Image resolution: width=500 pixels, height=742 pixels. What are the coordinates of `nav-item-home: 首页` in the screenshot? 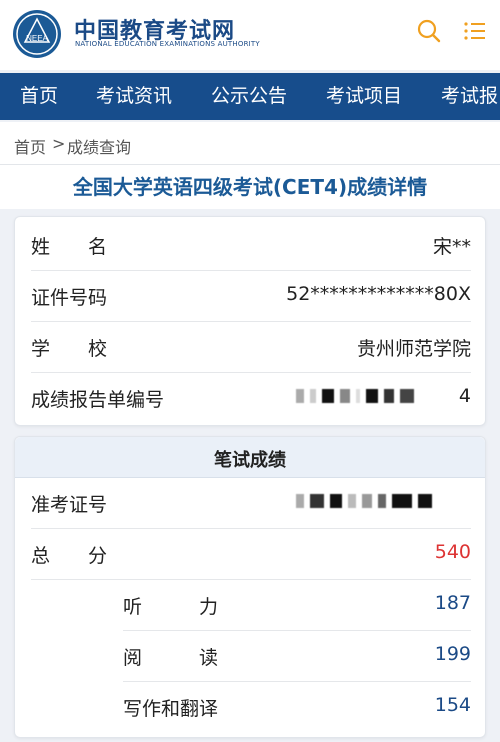 It's located at (39, 96).